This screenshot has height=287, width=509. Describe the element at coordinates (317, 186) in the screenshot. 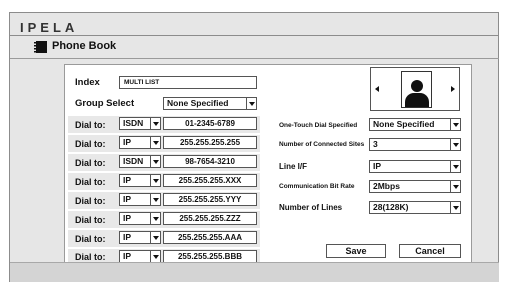

I see `bit-rate-label: Communication Bit Rate` at that location.